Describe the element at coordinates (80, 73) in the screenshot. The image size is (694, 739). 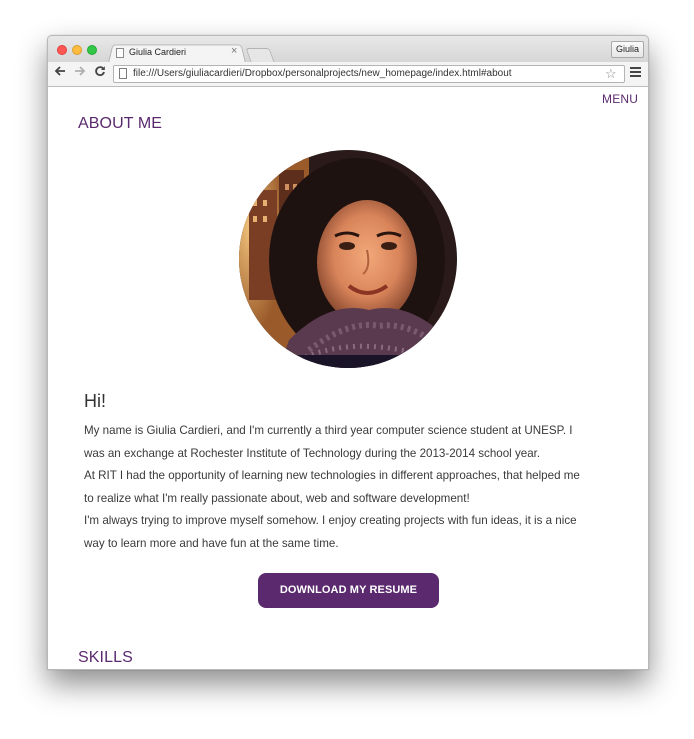
I see `forward-arrow-icon` at that location.